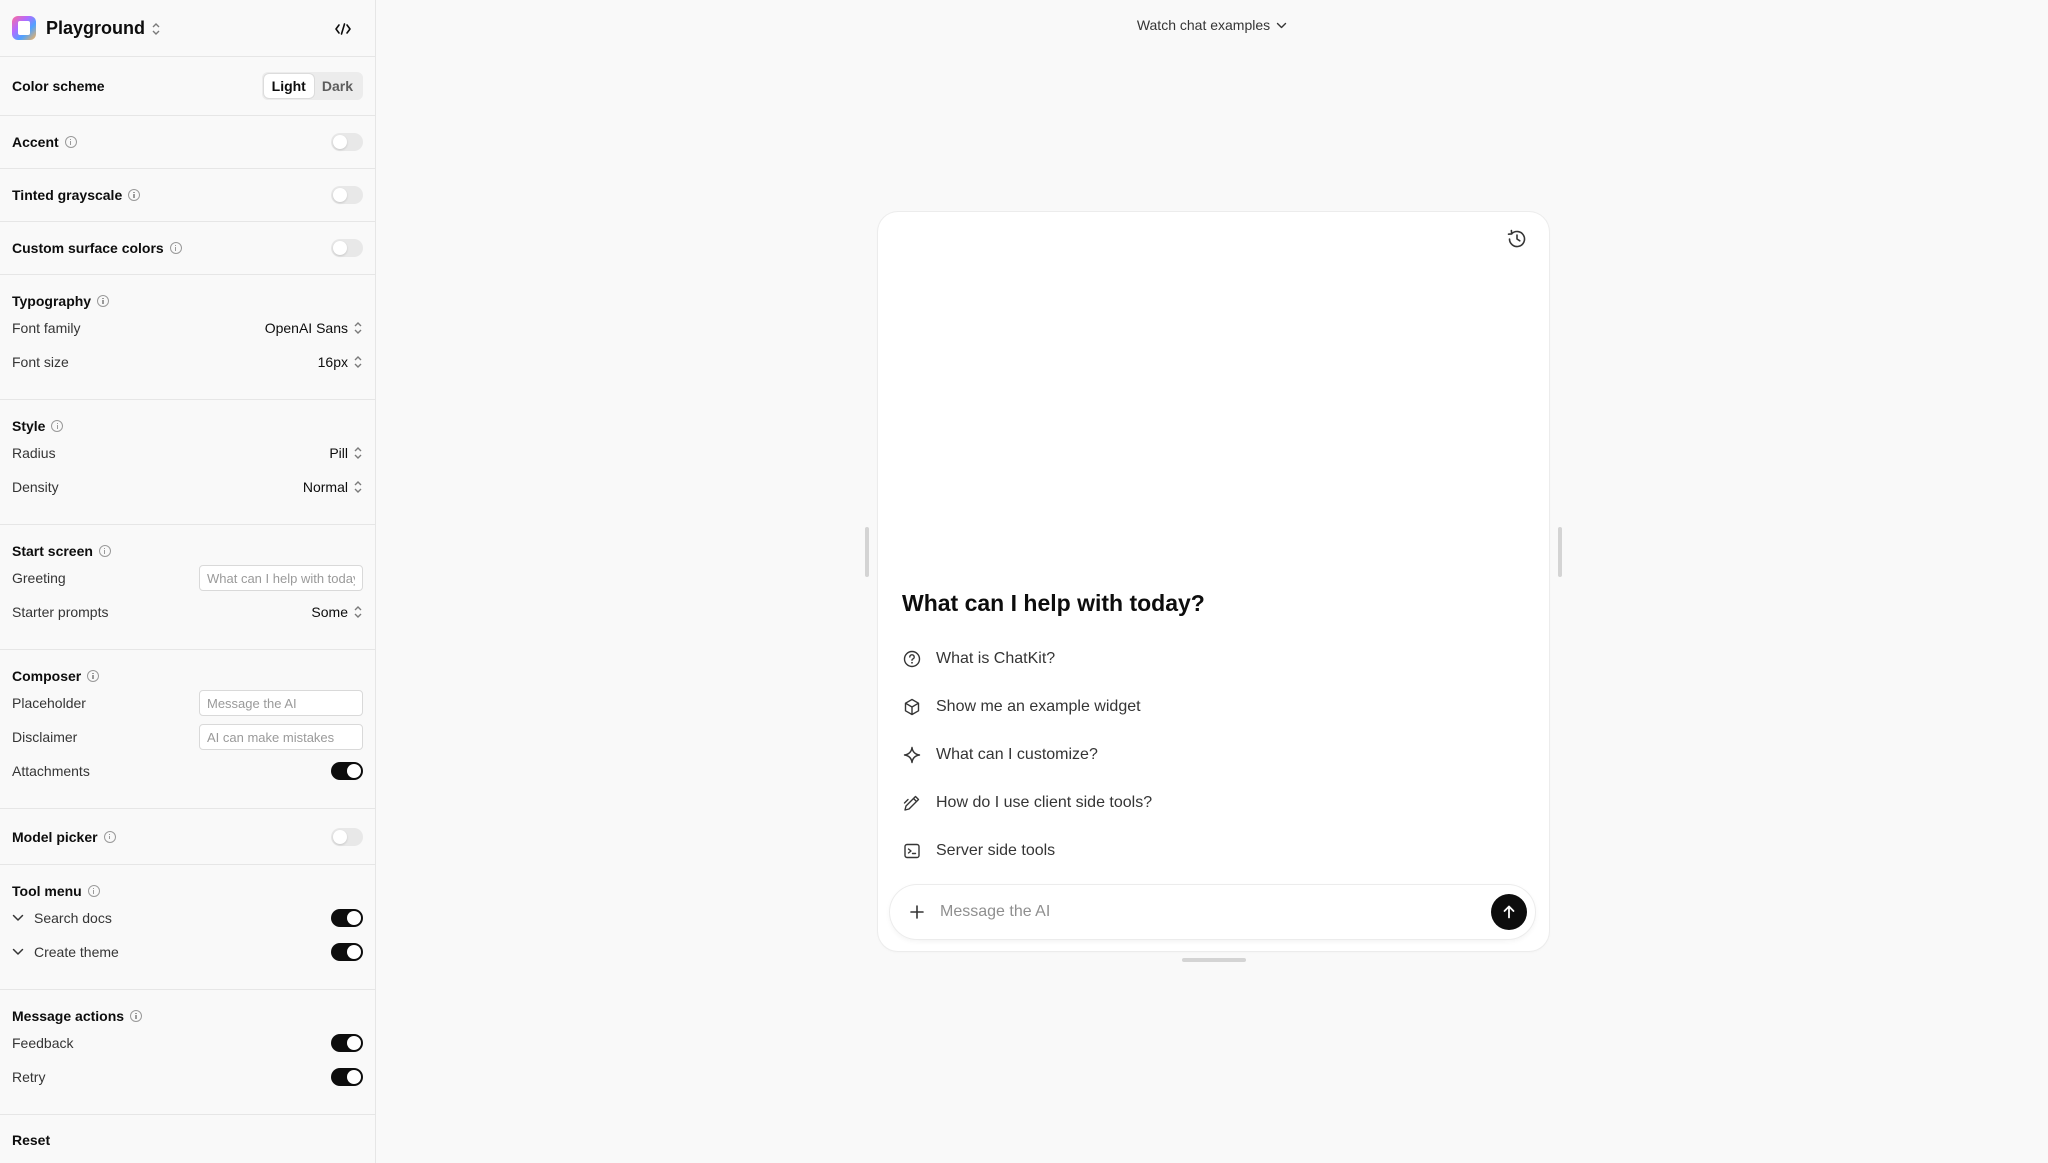  What do you see at coordinates (31, 1140) in the screenshot?
I see `reset-button: Reset` at bounding box center [31, 1140].